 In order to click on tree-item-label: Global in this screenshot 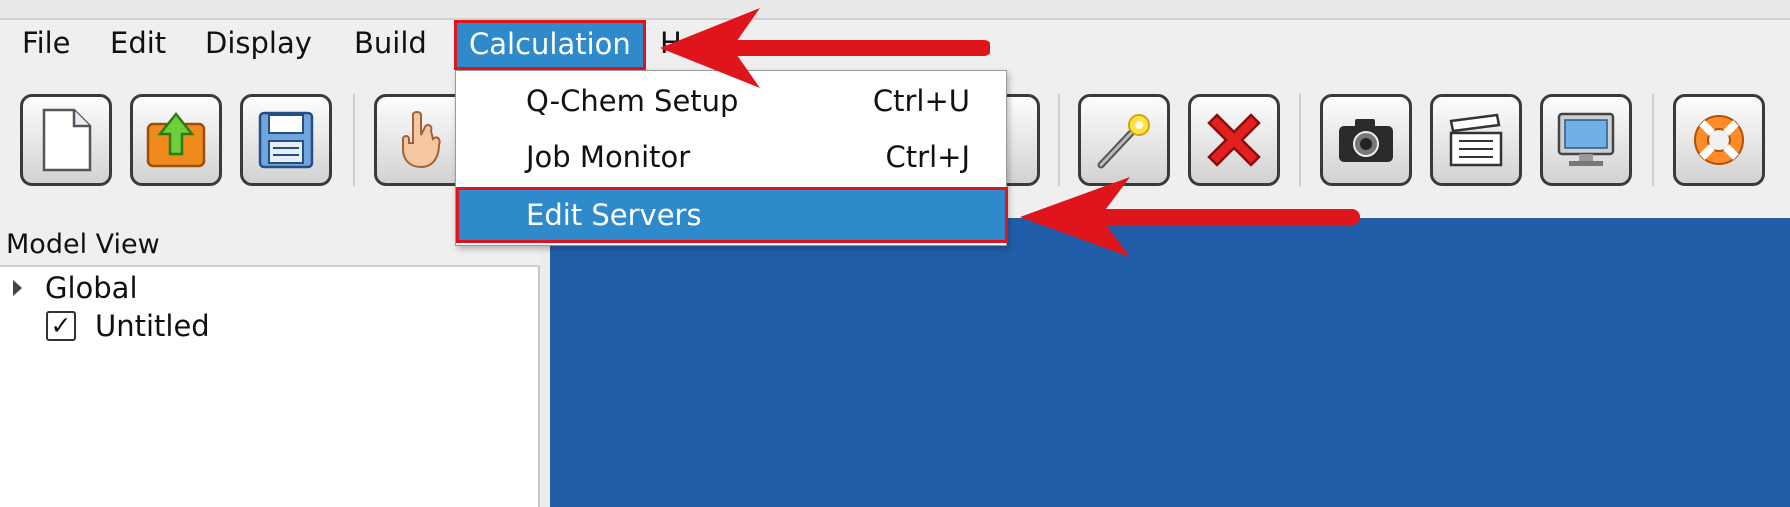, I will do `click(91, 288)`.